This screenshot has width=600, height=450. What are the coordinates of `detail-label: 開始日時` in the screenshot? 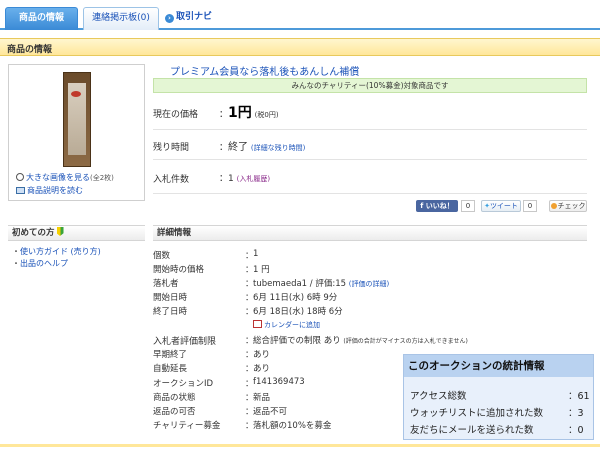 It's located at (170, 298).